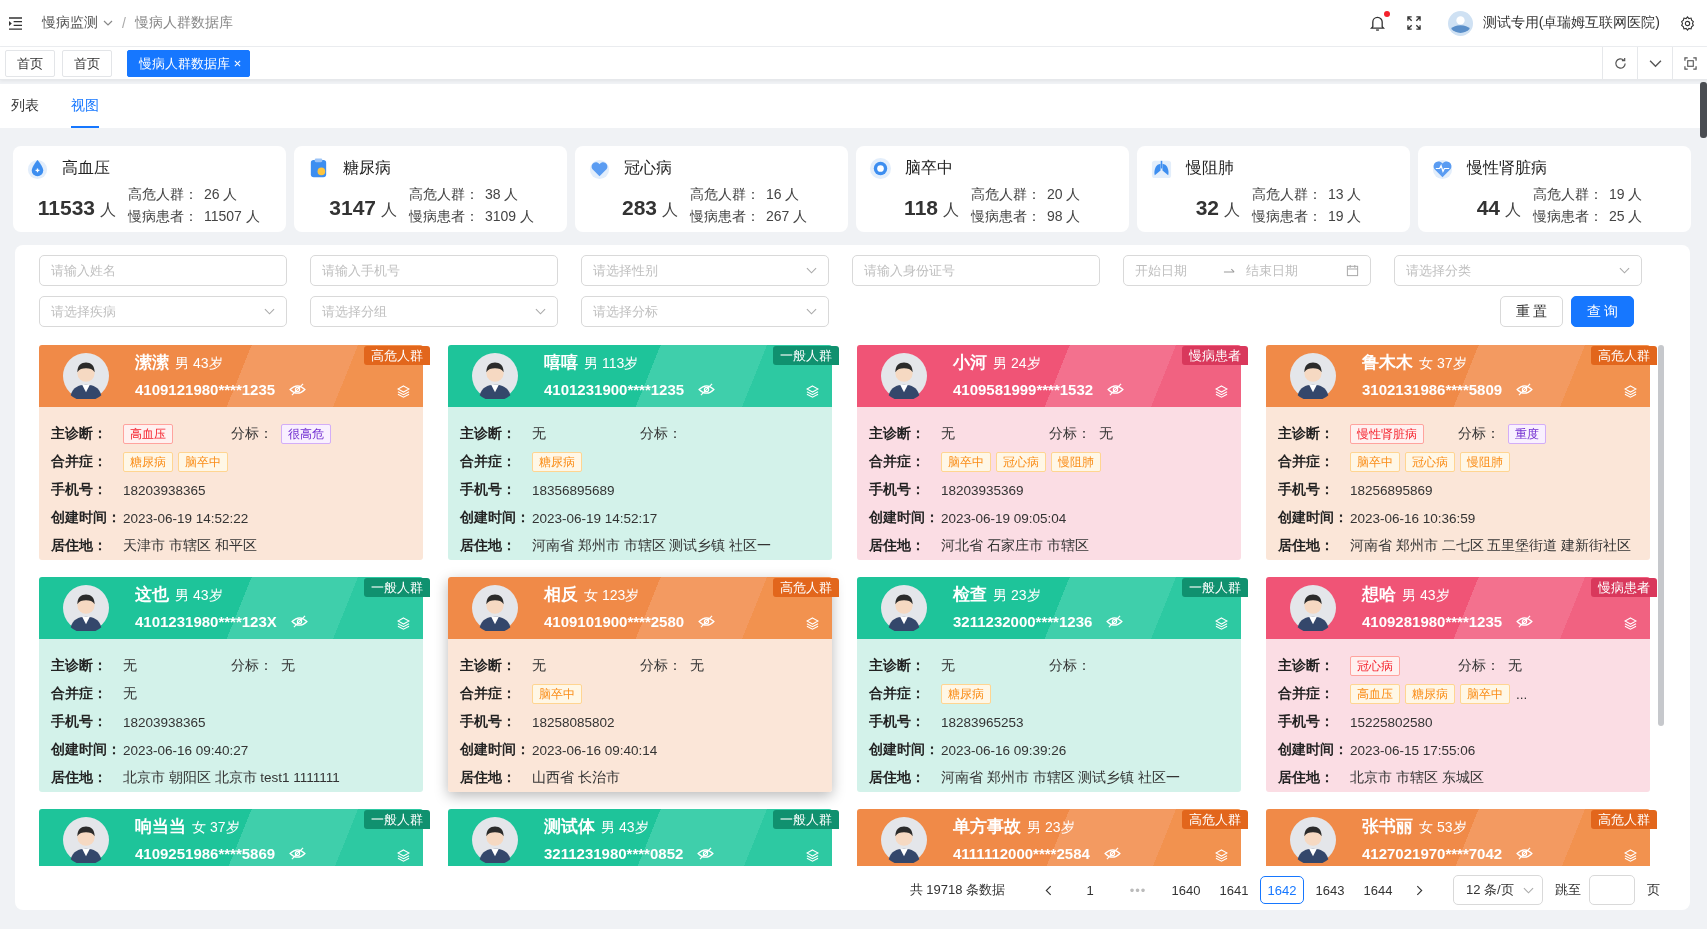  What do you see at coordinates (25, 106) in the screenshot?
I see `view-tab: 列表` at bounding box center [25, 106].